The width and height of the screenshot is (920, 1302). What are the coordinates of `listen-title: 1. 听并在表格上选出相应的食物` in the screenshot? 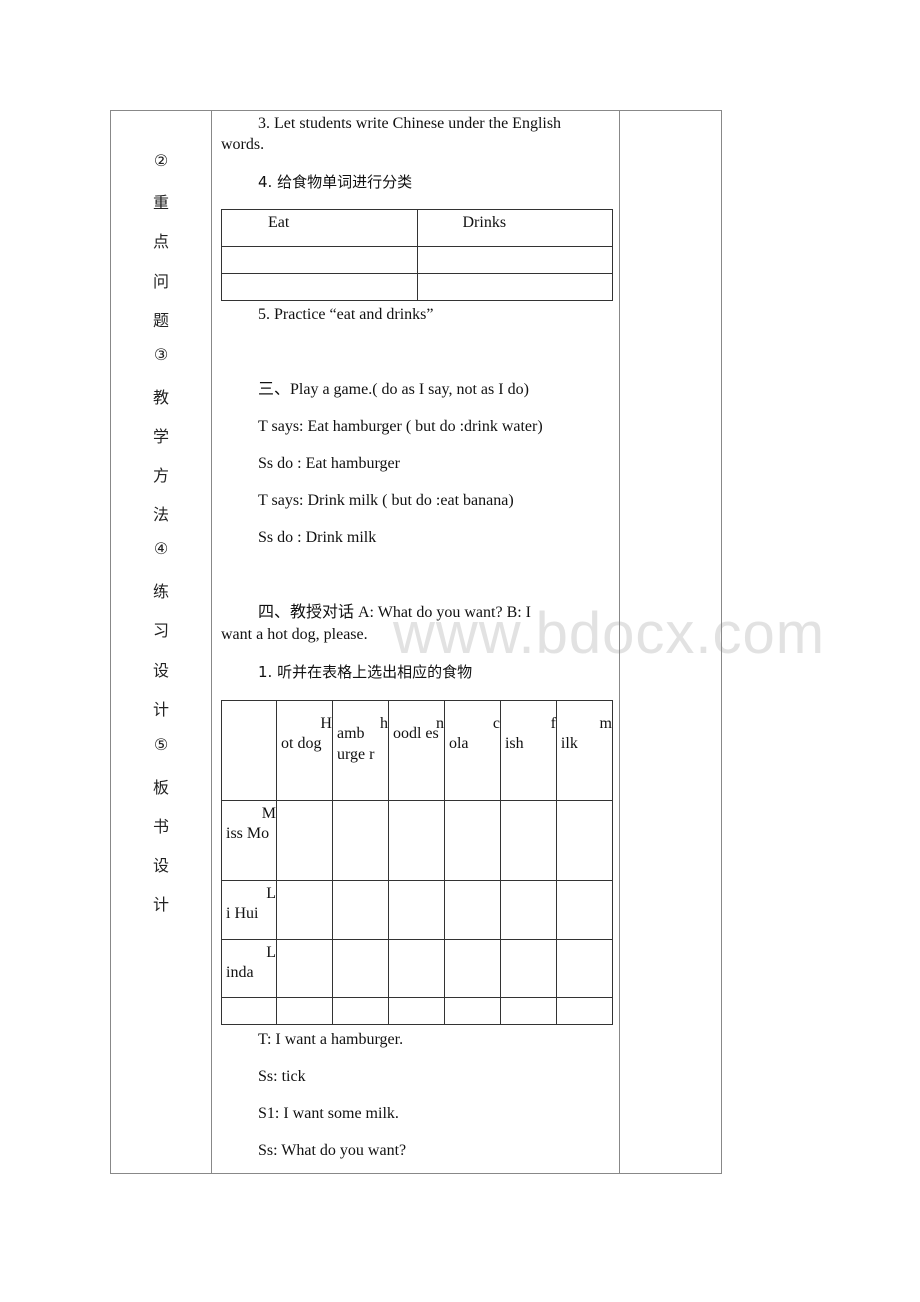 It's located at (365, 672).